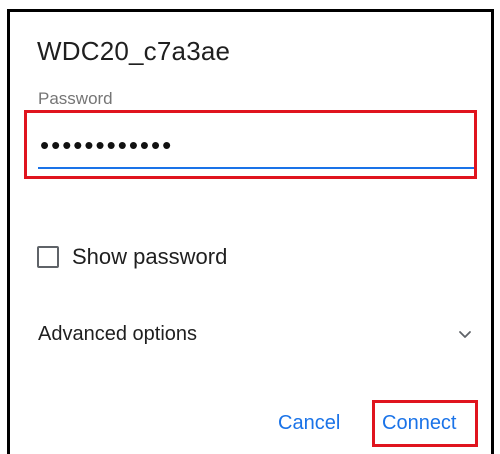  What do you see at coordinates (134, 51) in the screenshot?
I see `network-name-title: WDC20_c7a3ae` at bounding box center [134, 51].